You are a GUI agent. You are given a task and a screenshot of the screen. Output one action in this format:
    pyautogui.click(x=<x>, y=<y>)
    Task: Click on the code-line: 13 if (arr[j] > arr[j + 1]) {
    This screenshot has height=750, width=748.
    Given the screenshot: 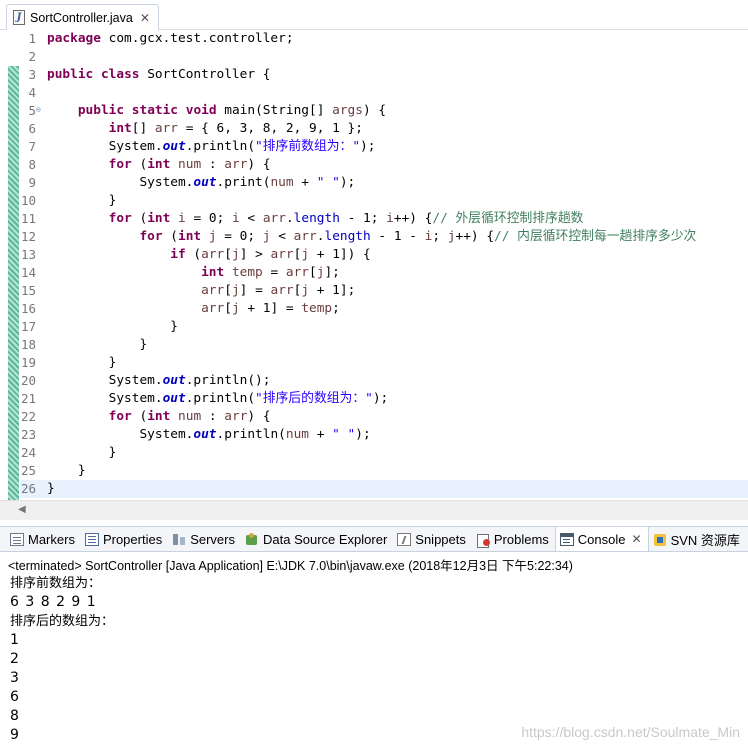 What is the action you would take?
    pyautogui.click(x=384, y=255)
    